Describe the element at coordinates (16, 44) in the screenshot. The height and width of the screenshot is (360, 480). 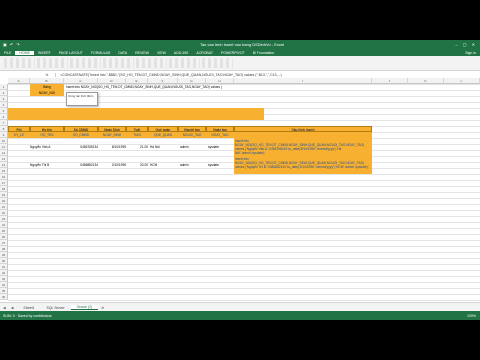
I see `quick-access-toolbar: ▣ ↶ ↷` at that location.